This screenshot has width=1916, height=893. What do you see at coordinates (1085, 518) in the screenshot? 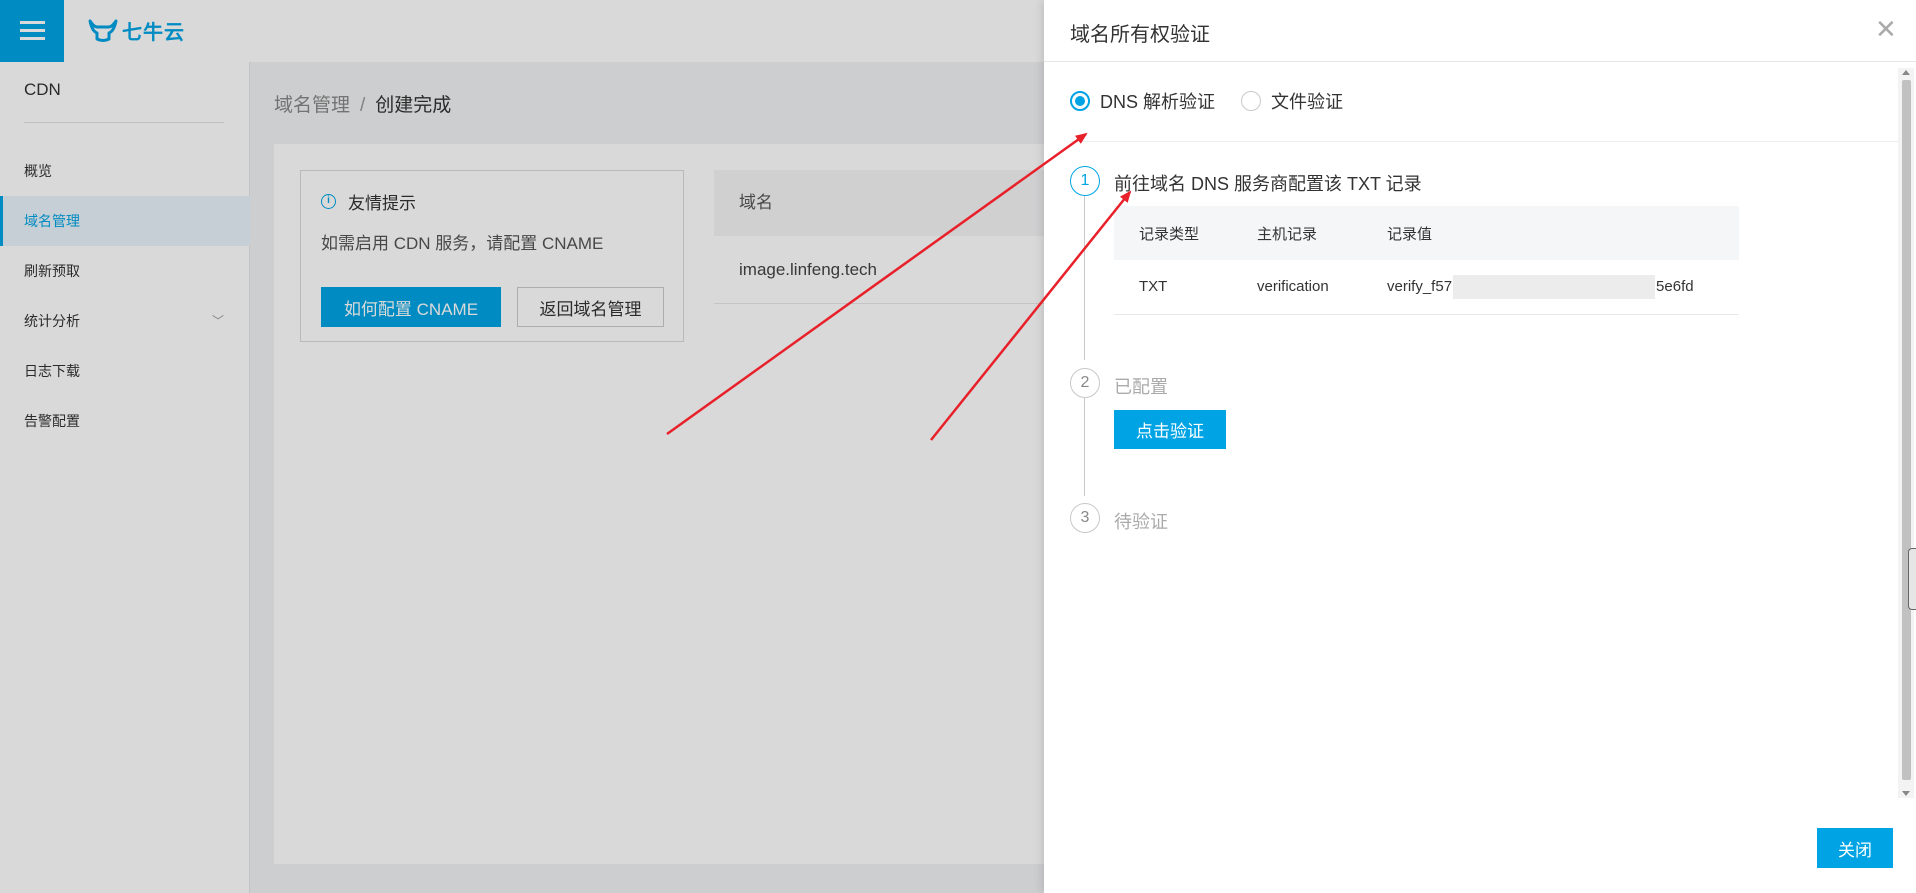
I see `step-3-number: 3` at bounding box center [1085, 518].